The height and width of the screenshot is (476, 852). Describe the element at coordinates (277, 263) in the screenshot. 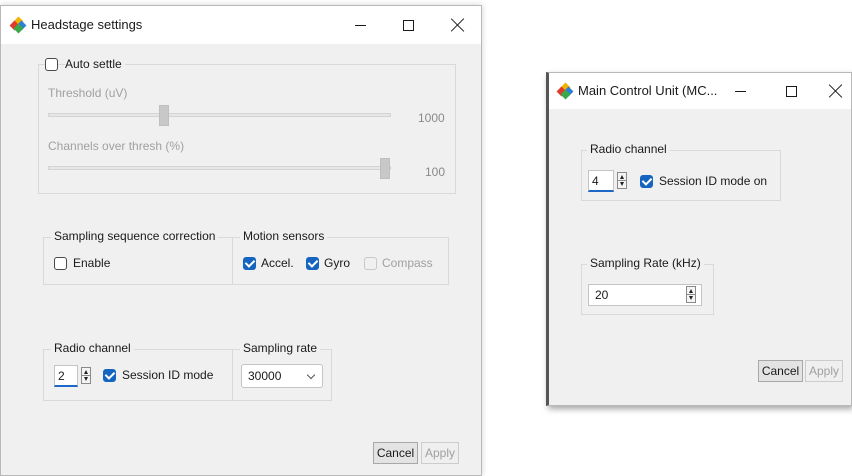

I see `accel-label: Accel.` at that location.